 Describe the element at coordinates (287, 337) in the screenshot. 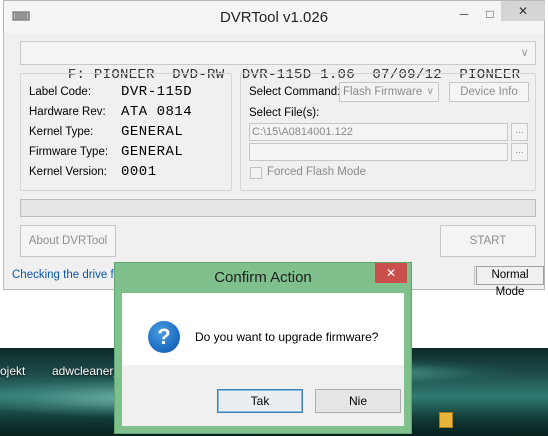

I see `dialog-message: Do you want to upgrade firmware?` at that location.